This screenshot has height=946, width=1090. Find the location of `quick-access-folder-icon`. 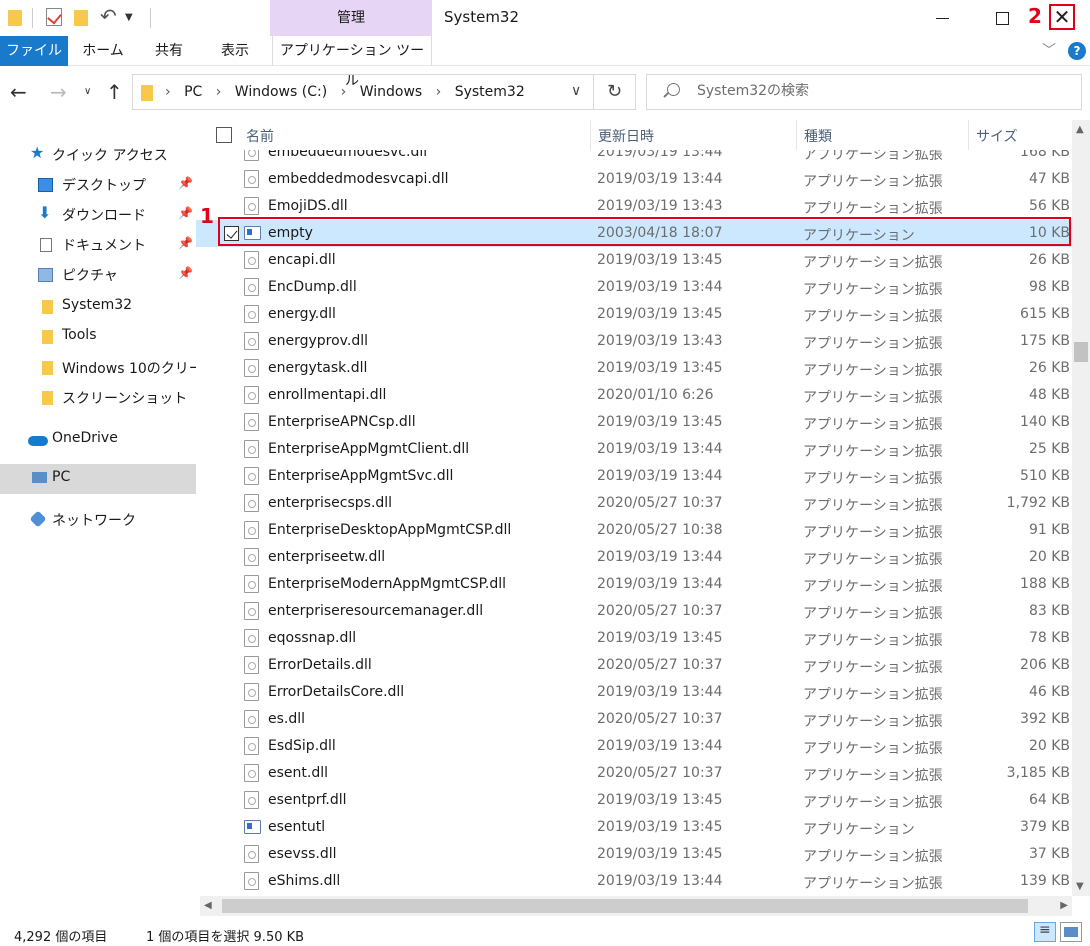

quick-access-folder-icon is located at coordinates (15, 18).